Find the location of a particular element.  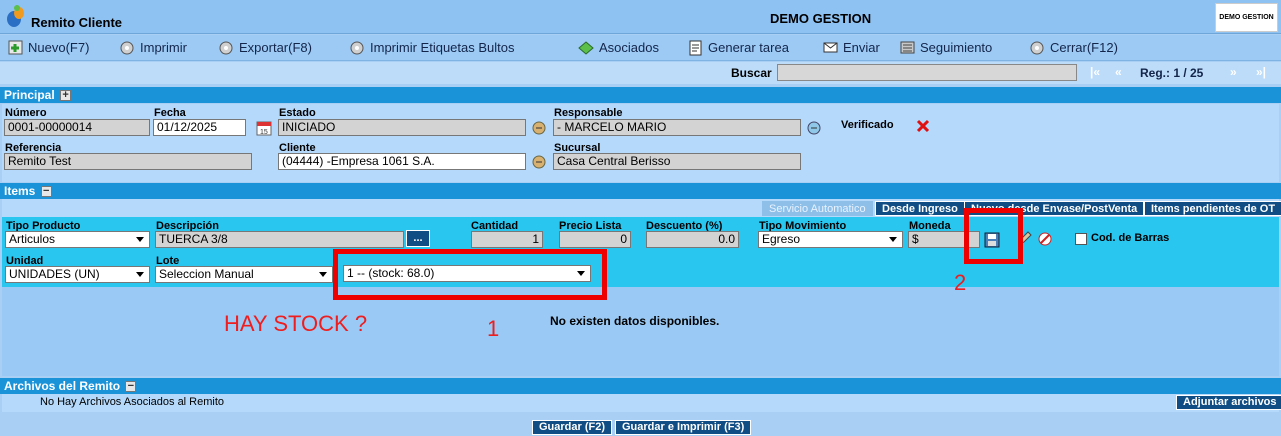

tipo-producto-select: Articulos is located at coordinates (77, 239).